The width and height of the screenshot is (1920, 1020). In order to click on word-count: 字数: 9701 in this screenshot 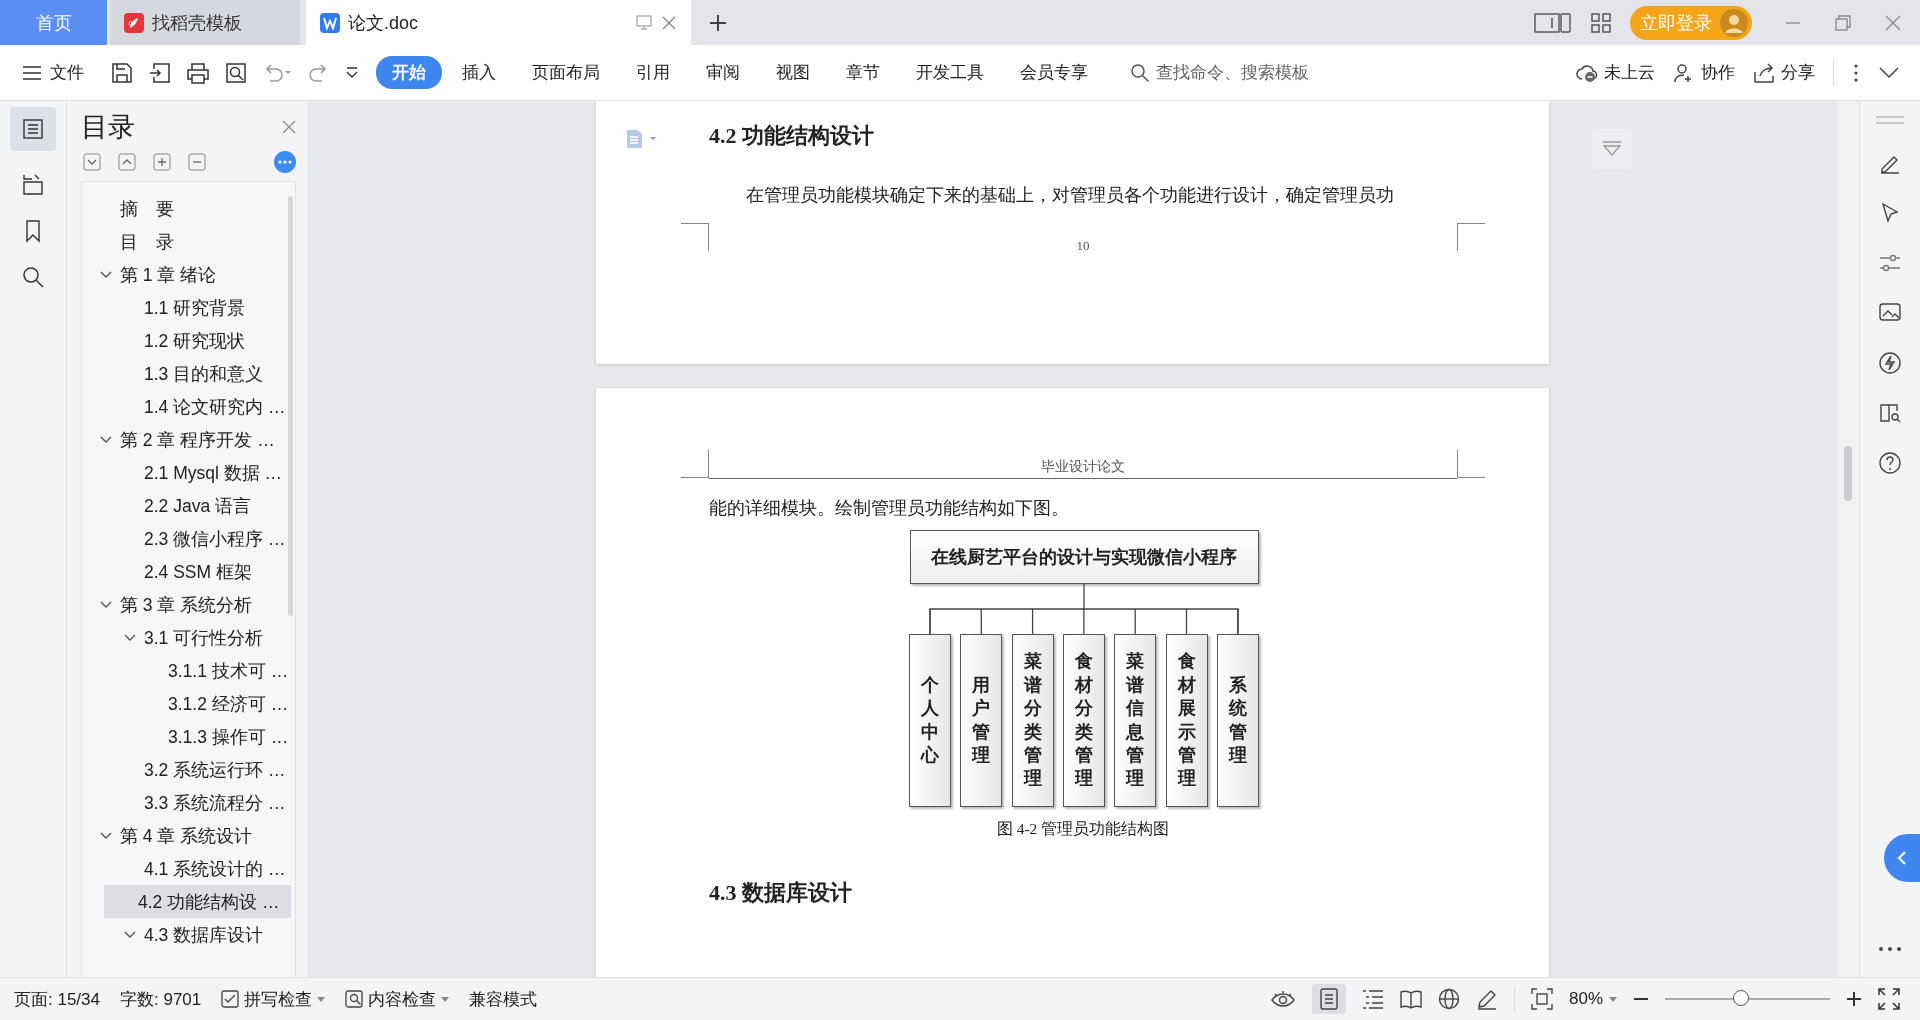, I will do `click(161, 999)`.